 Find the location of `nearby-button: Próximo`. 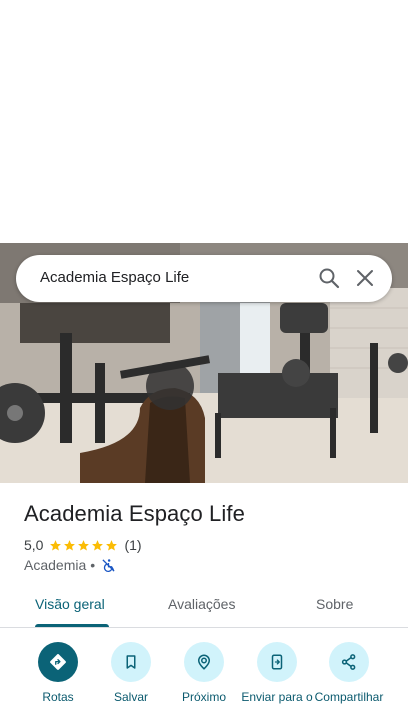

nearby-button: Próximo is located at coordinates (204, 673).